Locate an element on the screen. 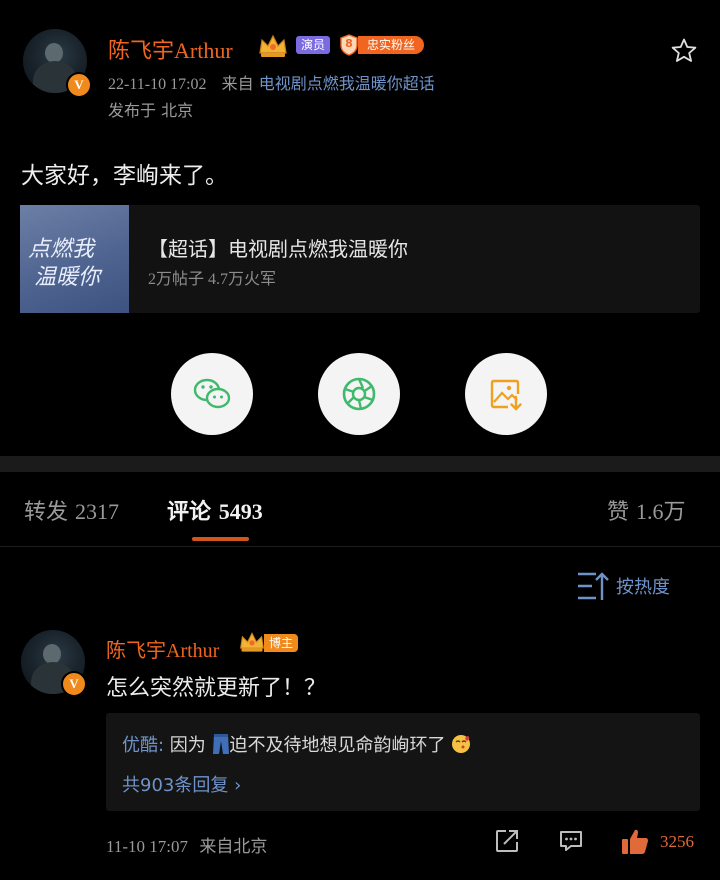 The width and height of the screenshot is (720, 880). comment-time: 11-10 17:07 is located at coordinates (147, 846).